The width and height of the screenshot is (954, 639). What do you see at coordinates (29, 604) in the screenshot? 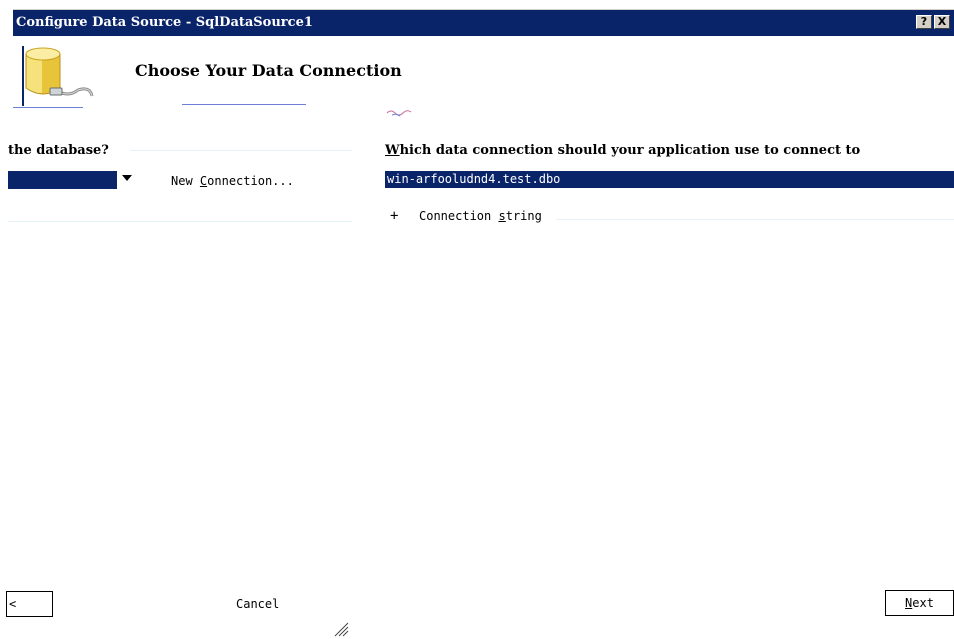
I see `previous-button: <` at bounding box center [29, 604].